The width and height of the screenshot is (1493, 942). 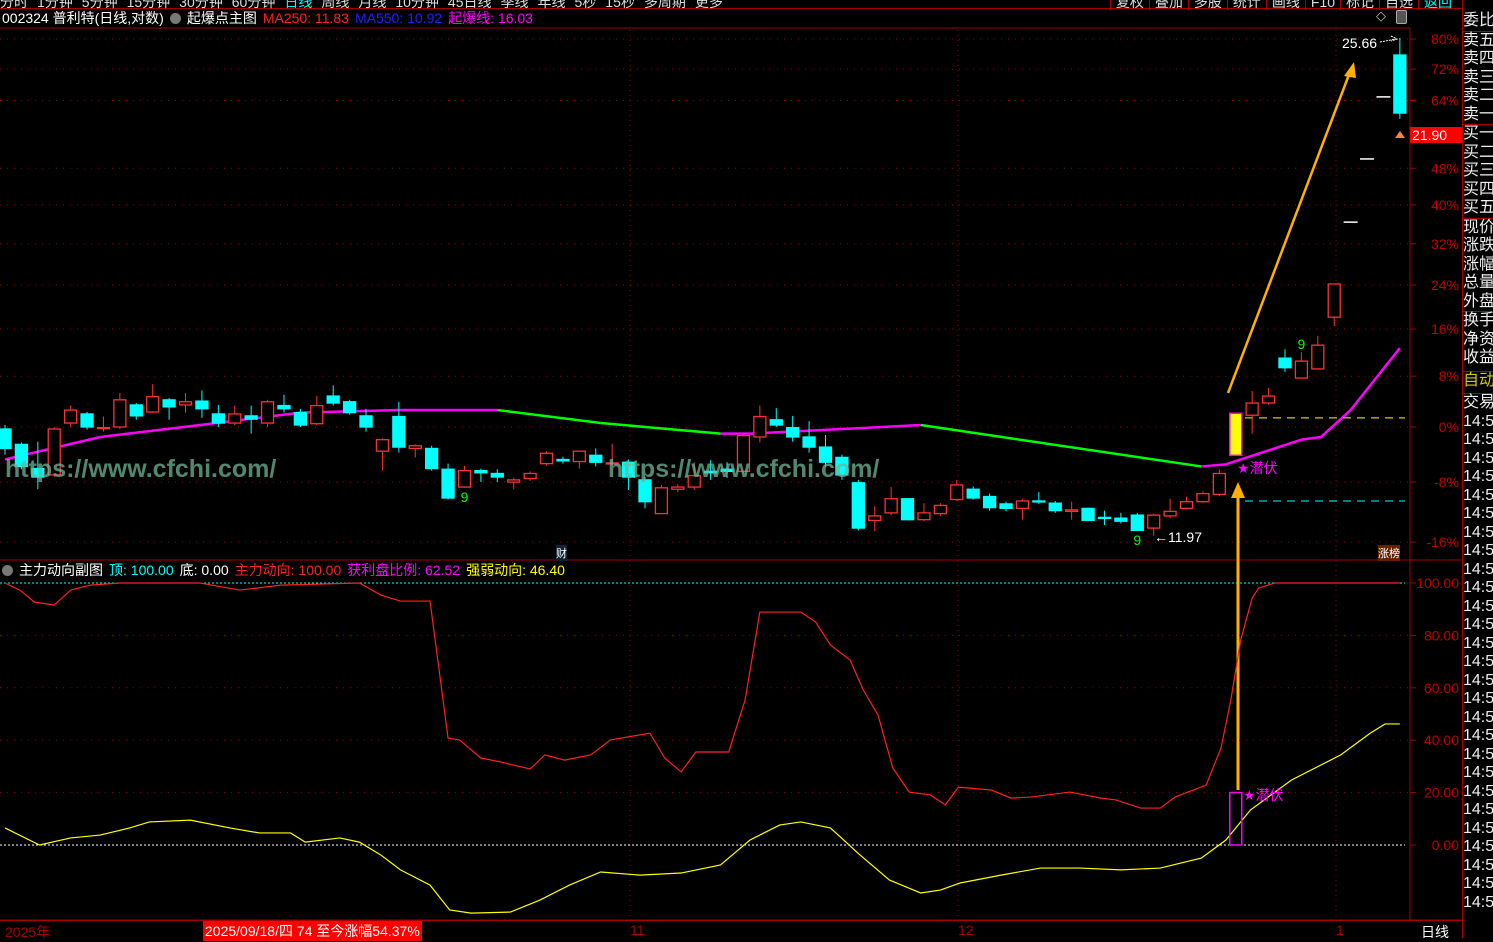 I want to click on main-y-tick-label: 48%, so click(x=1445, y=168).